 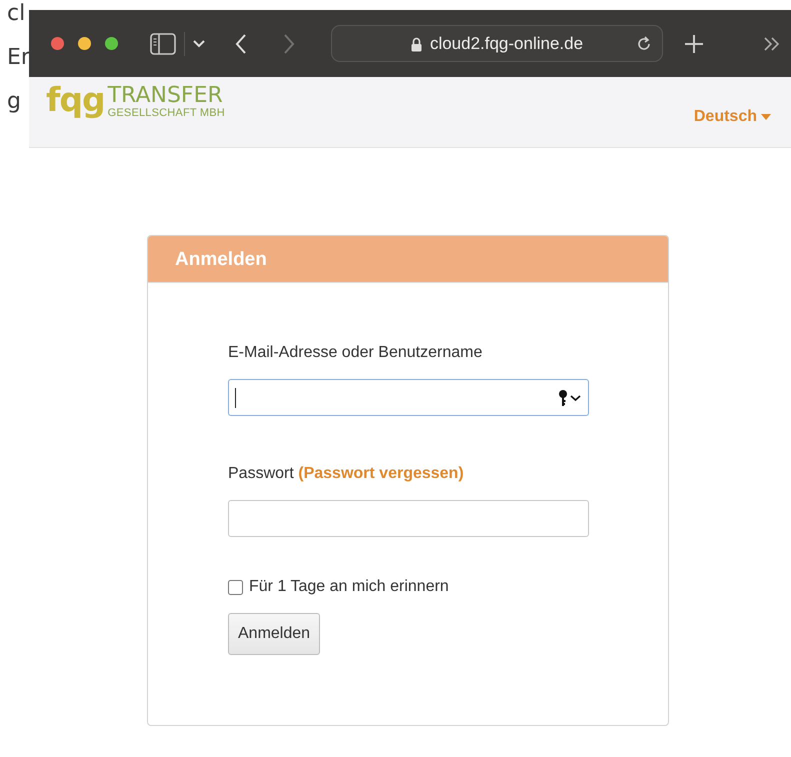 What do you see at coordinates (644, 44) in the screenshot?
I see `reload-icon` at bounding box center [644, 44].